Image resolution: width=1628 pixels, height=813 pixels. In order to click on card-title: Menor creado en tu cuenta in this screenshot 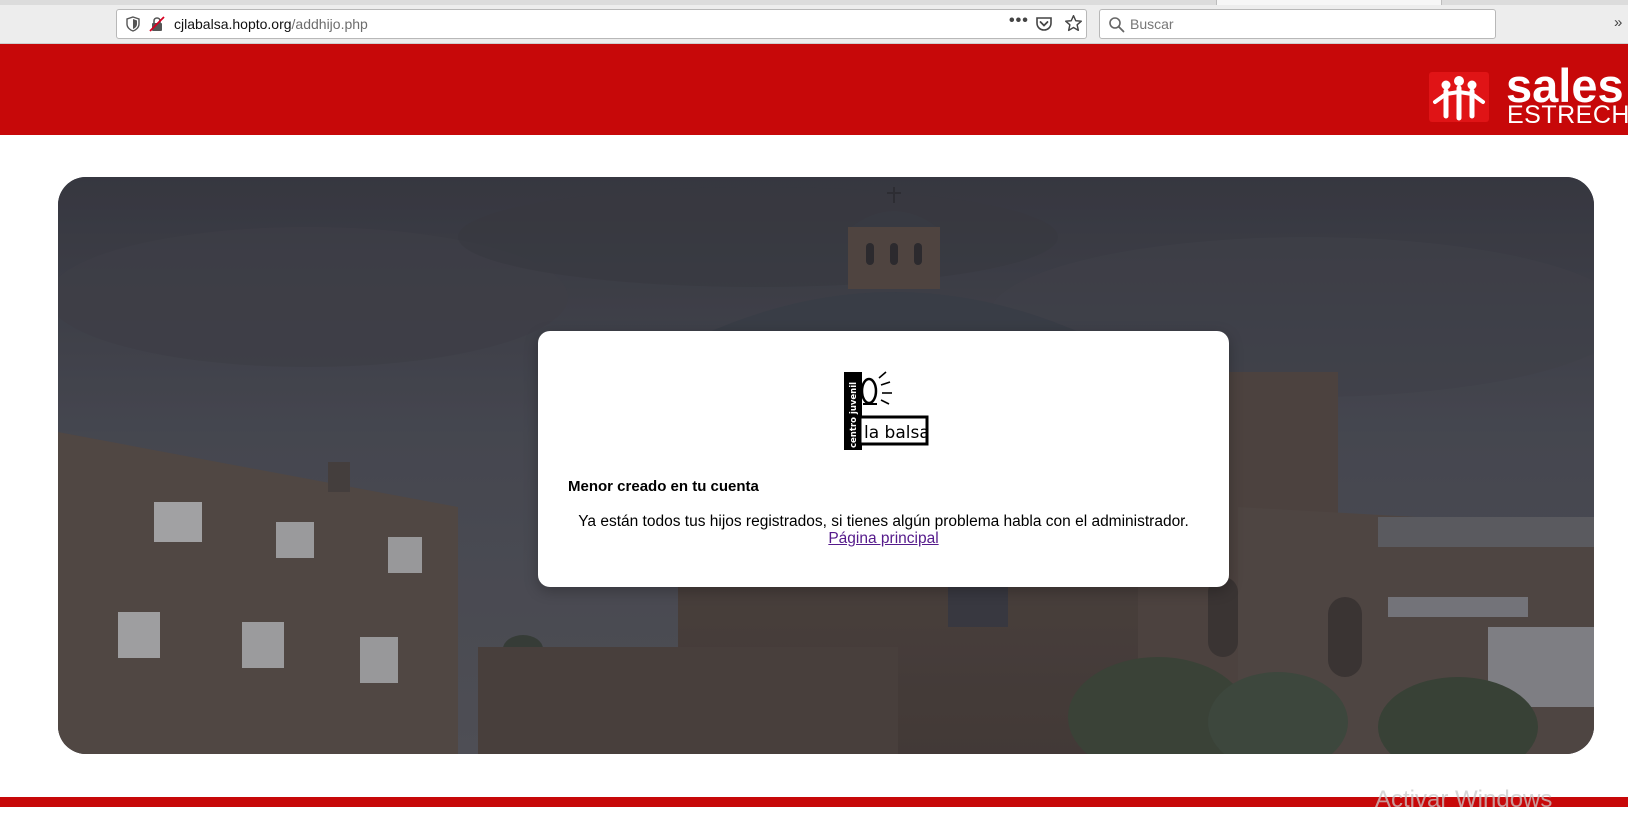, I will do `click(663, 486)`.